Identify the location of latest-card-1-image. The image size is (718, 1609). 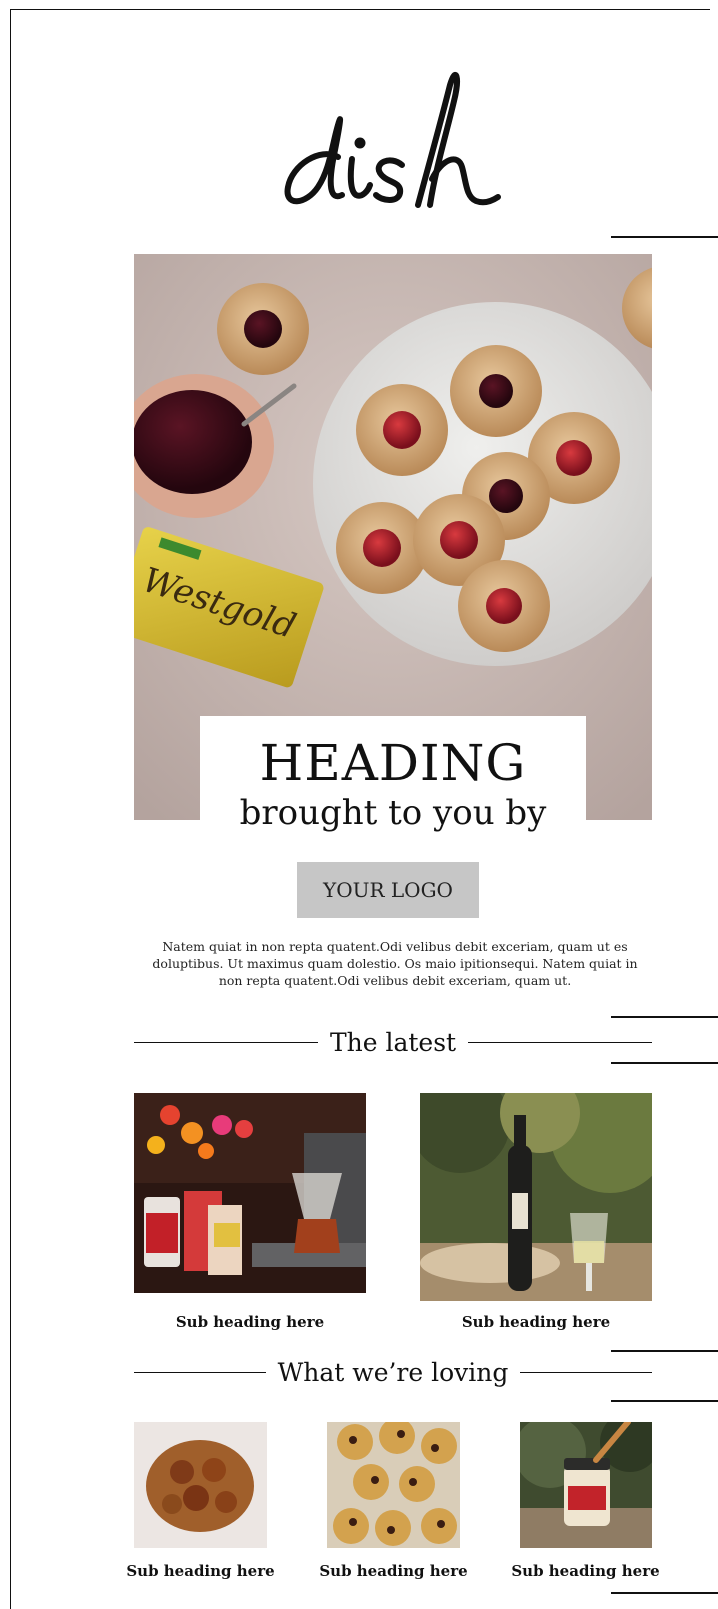
(250, 1193).